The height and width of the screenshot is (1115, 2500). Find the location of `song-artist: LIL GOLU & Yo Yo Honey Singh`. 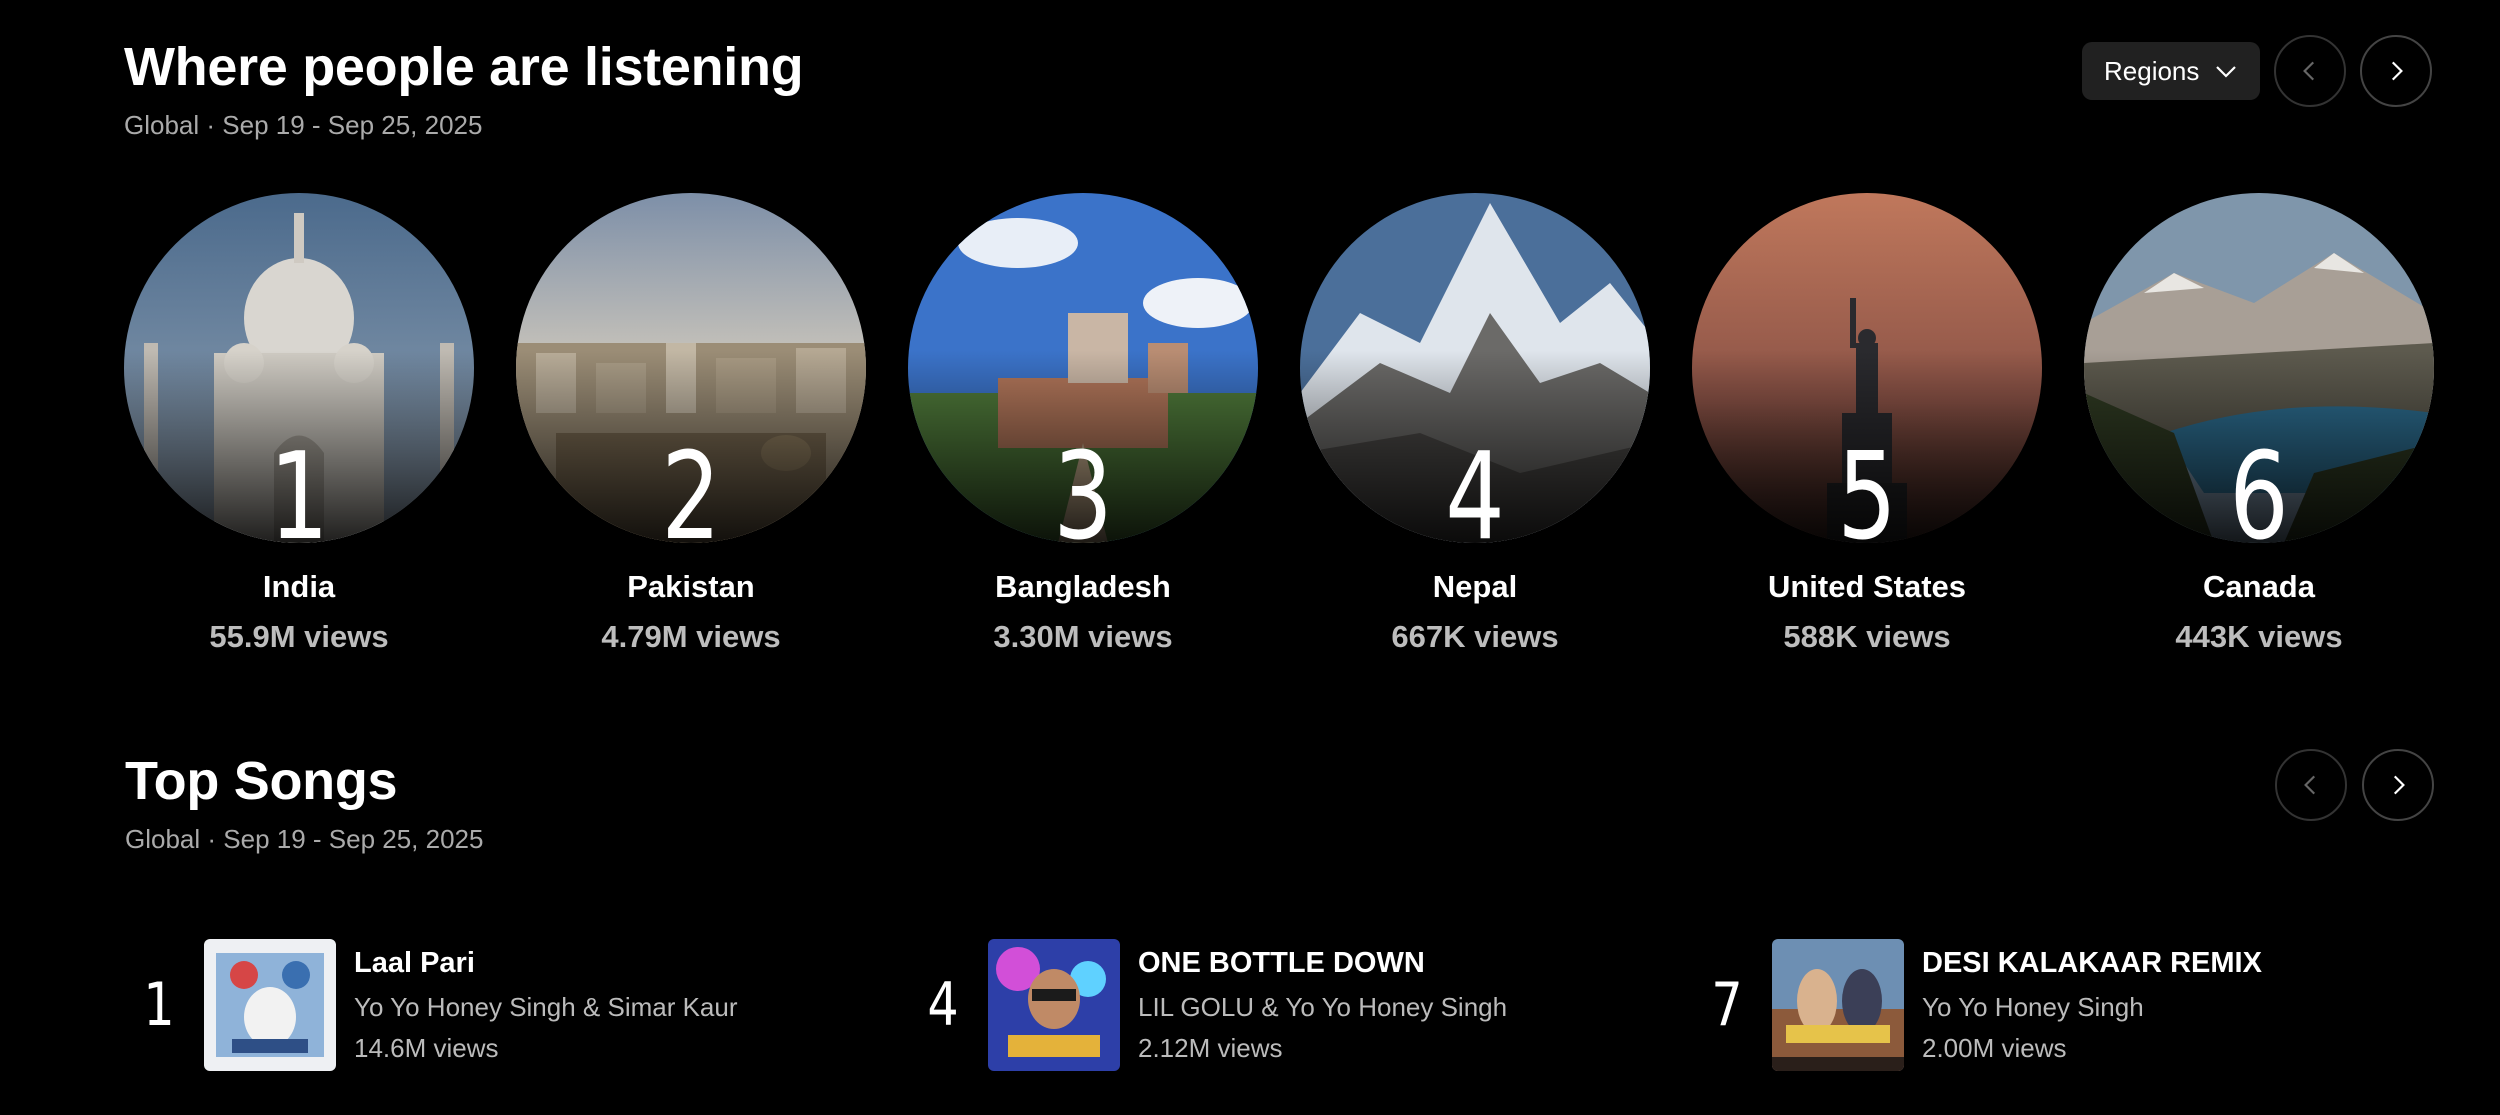

song-artist: LIL GOLU & Yo Yo Honey Singh is located at coordinates (1323, 1006).